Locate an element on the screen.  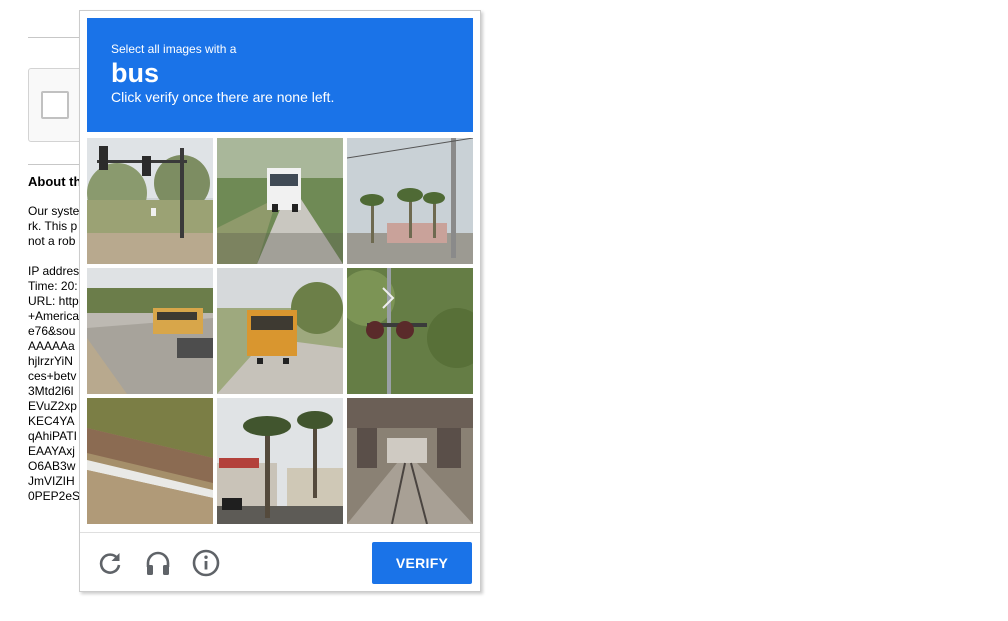
tile-2-image is located at coordinates (280, 201).